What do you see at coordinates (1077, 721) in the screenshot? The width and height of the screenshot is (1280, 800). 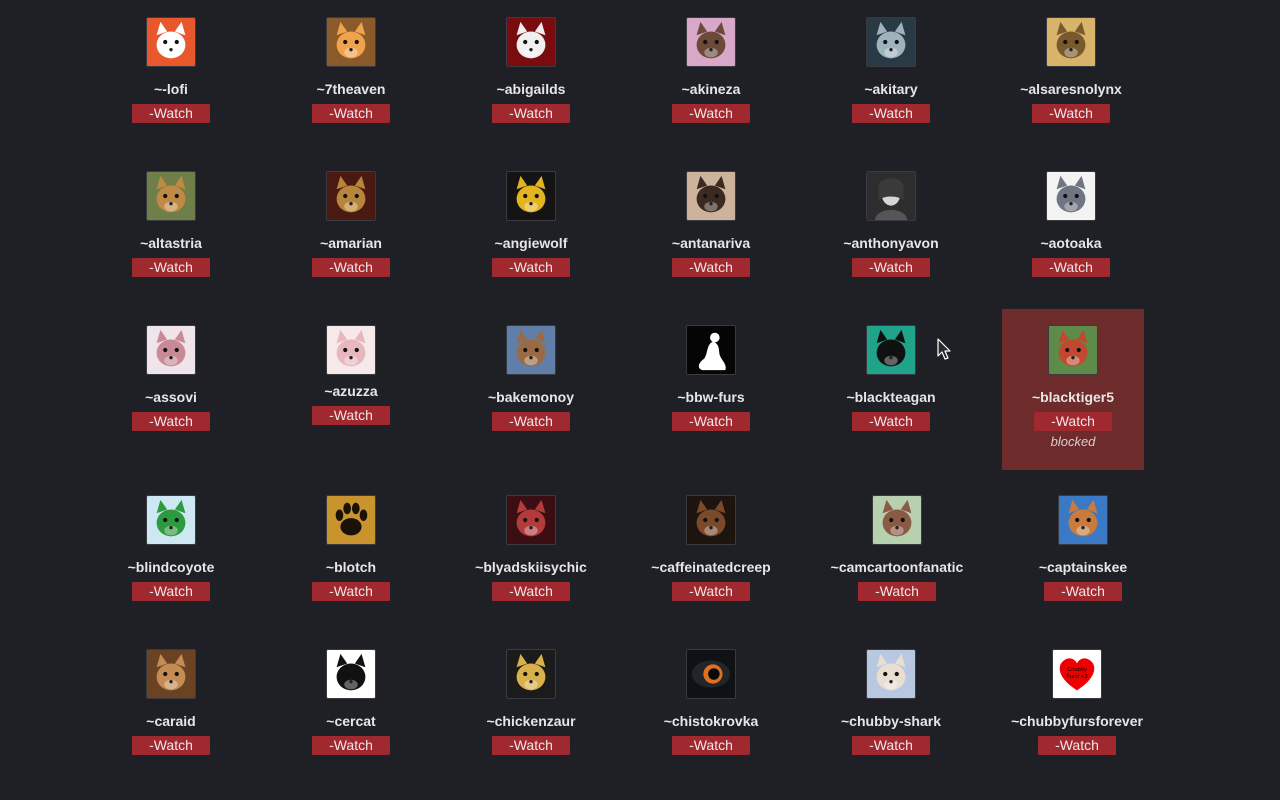 I see `username-link: ~chubbyfursforever` at bounding box center [1077, 721].